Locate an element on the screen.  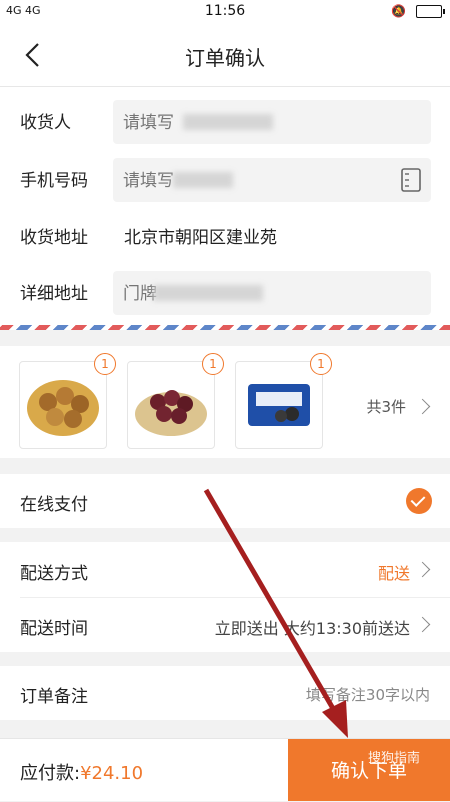
delivery-section: 配送方式 配送 配送时间 立即送出 大约13:30前送达 is located at coordinates (225, 597).